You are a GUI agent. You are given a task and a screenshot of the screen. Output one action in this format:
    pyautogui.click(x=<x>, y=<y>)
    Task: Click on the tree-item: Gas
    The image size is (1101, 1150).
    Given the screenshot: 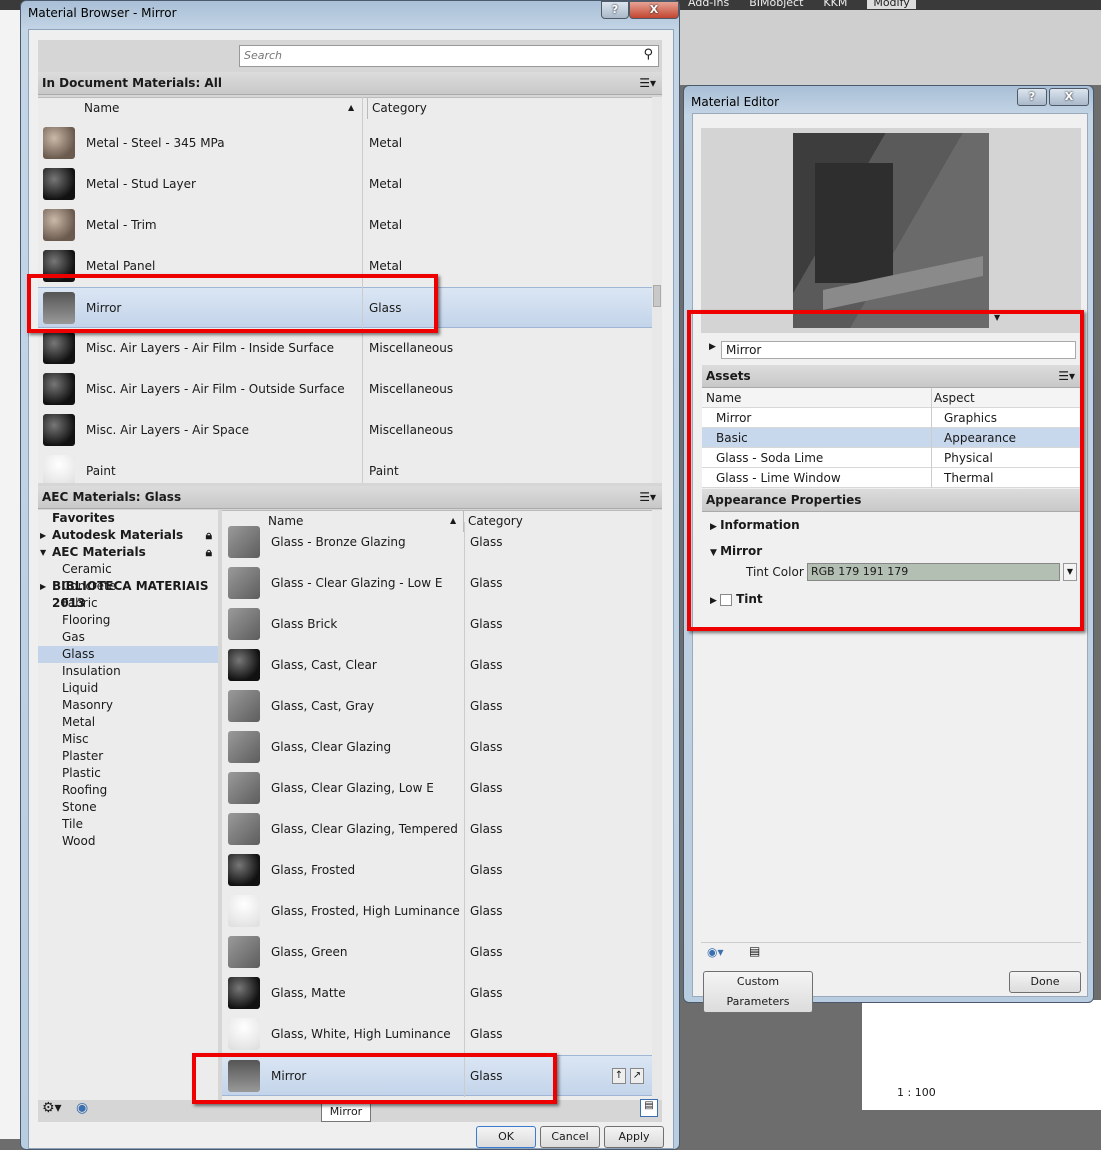 What is the action you would take?
    pyautogui.click(x=128, y=637)
    